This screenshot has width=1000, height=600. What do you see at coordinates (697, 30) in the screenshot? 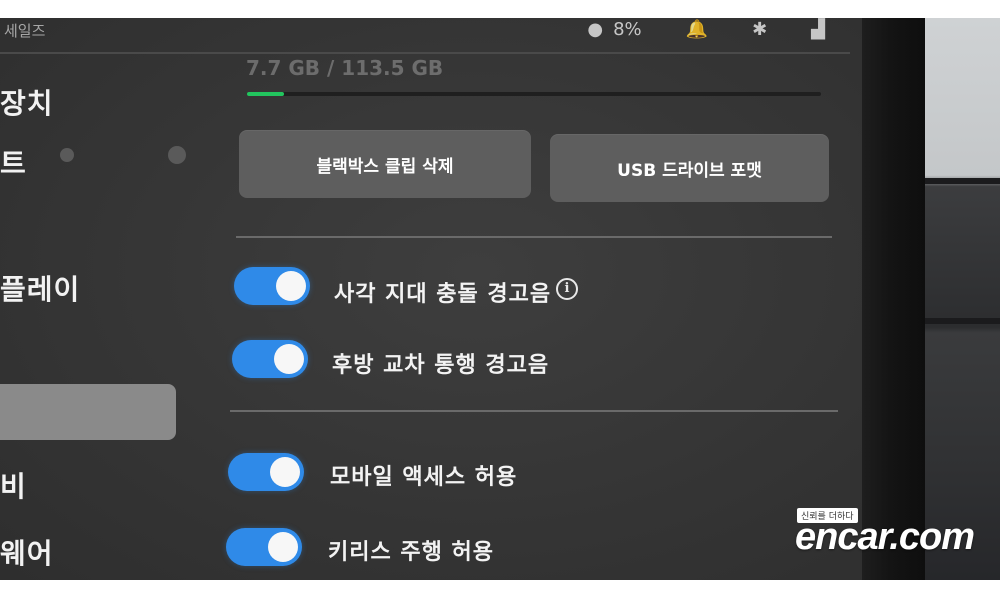
I see `bell-icon: 🔔` at bounding box center [697, 30].